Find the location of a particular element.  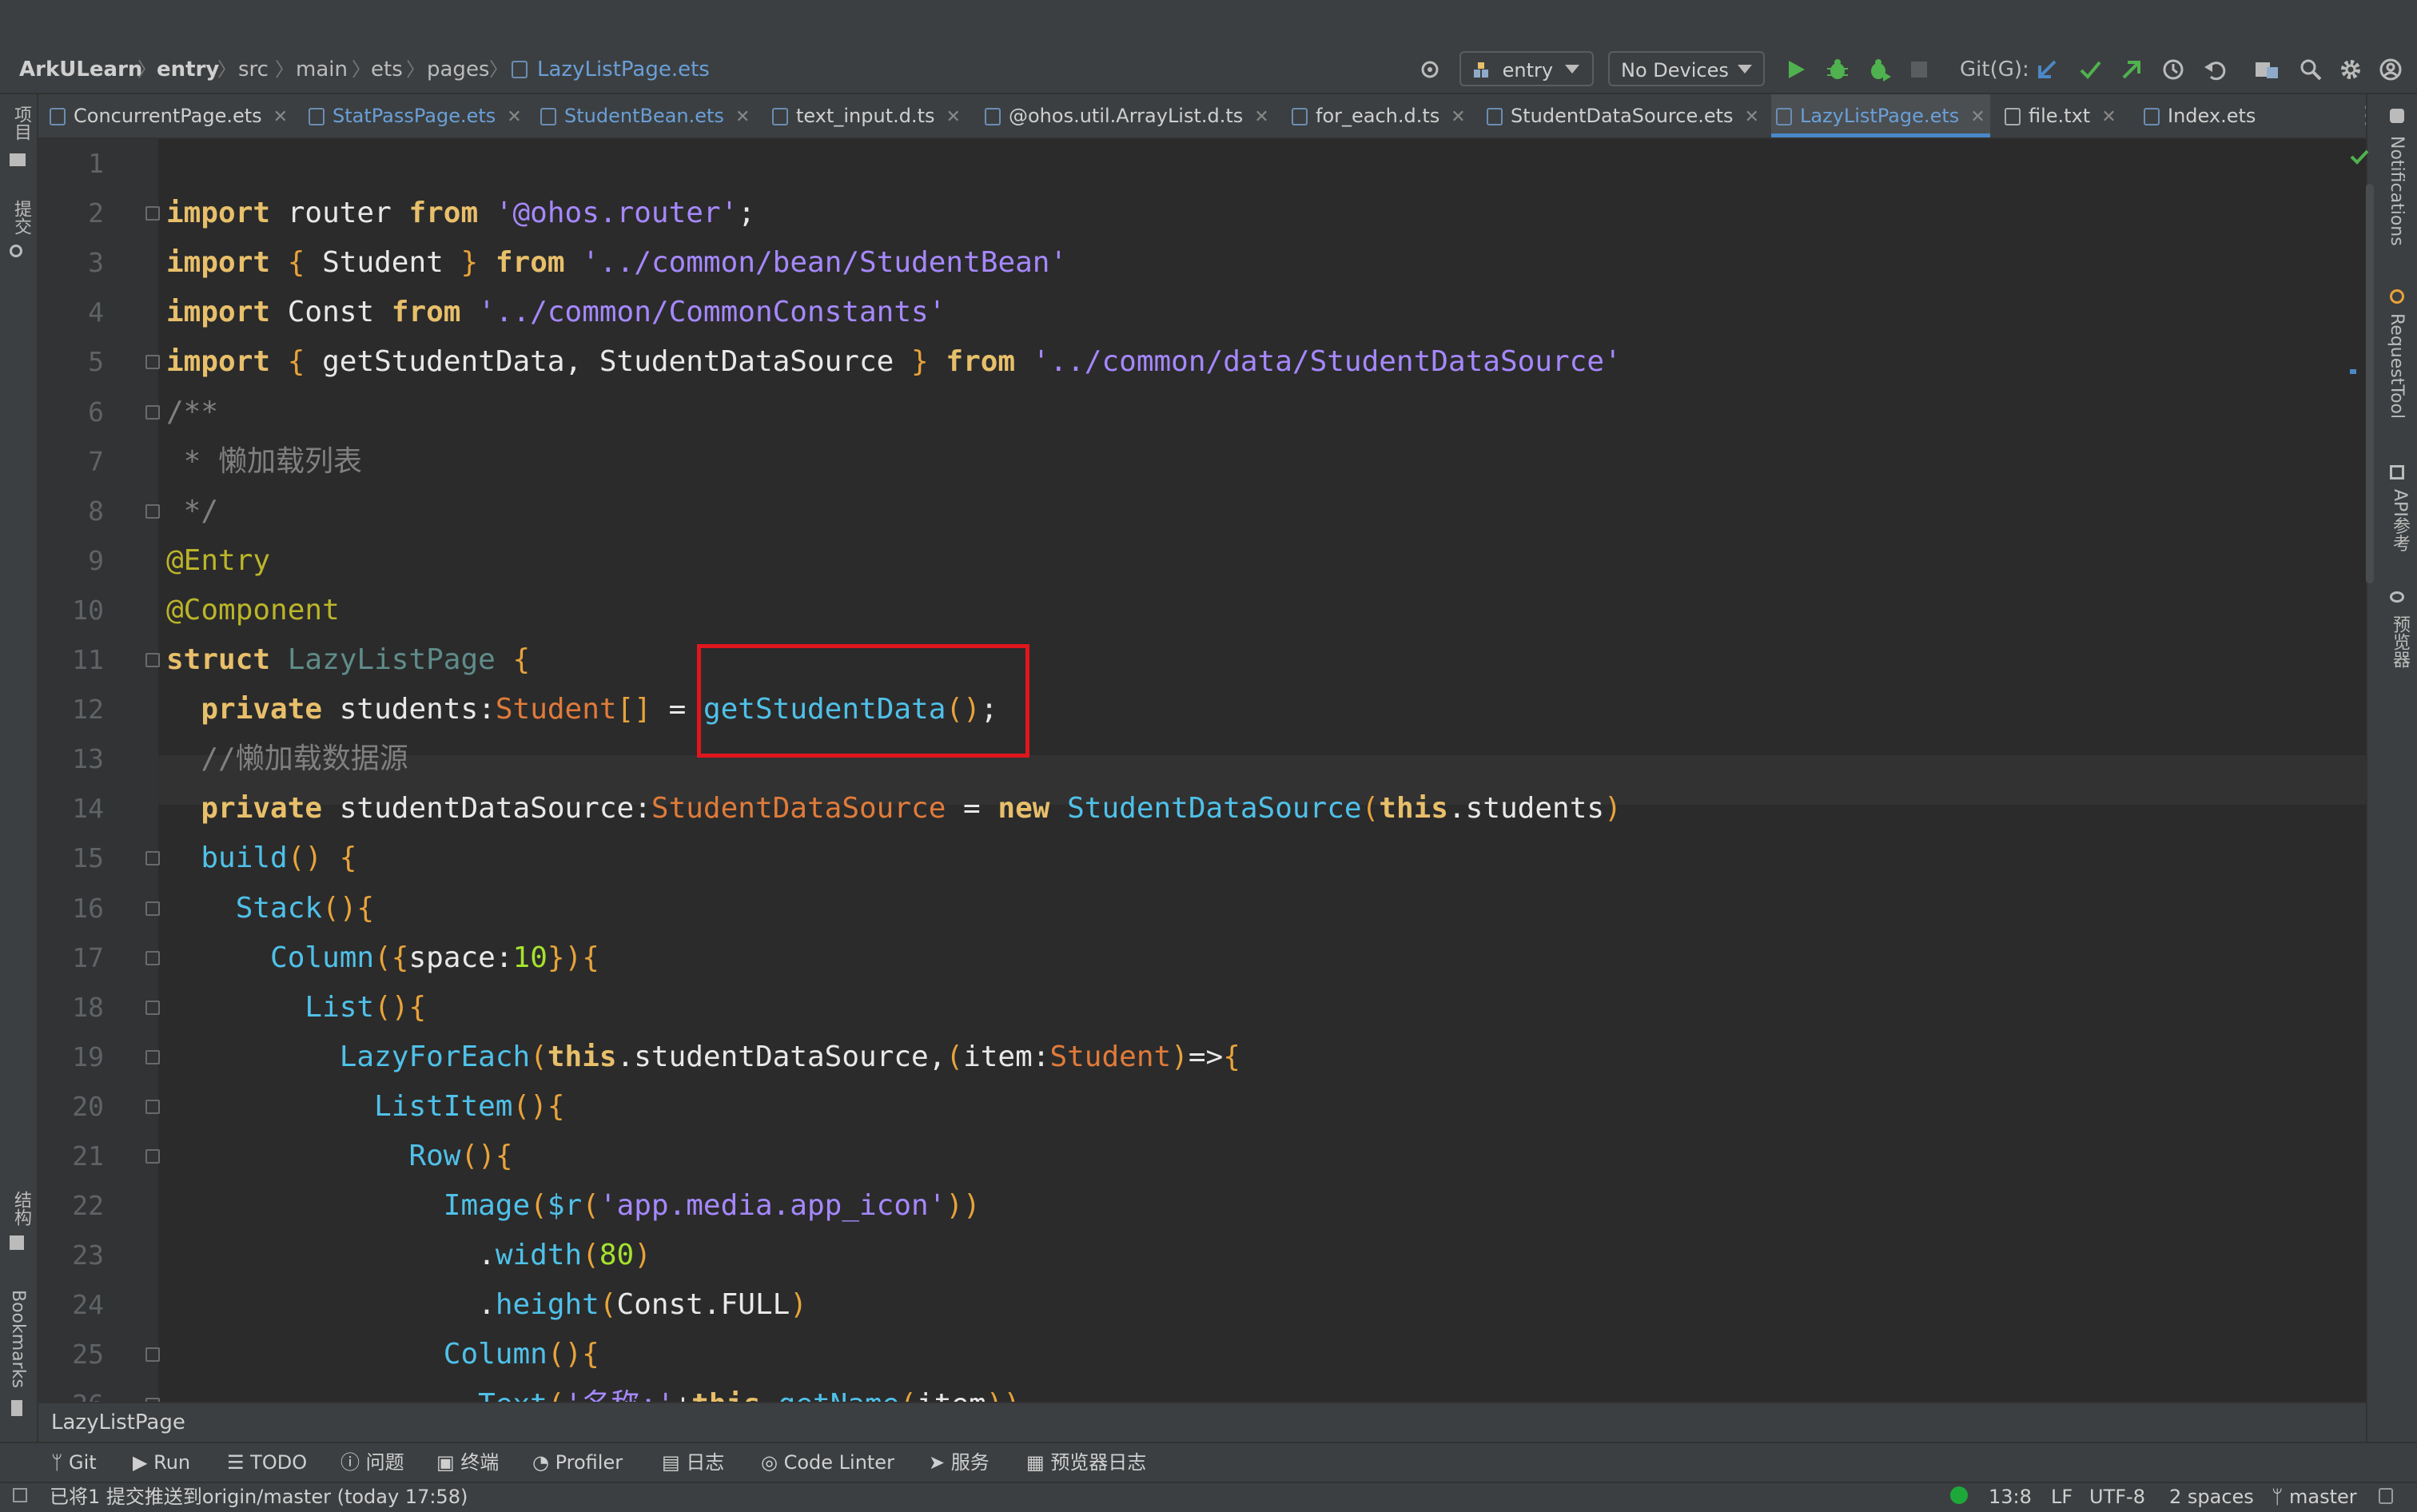

tab-label: StudentDataSource.ets is located at coordinates (1622, 116).